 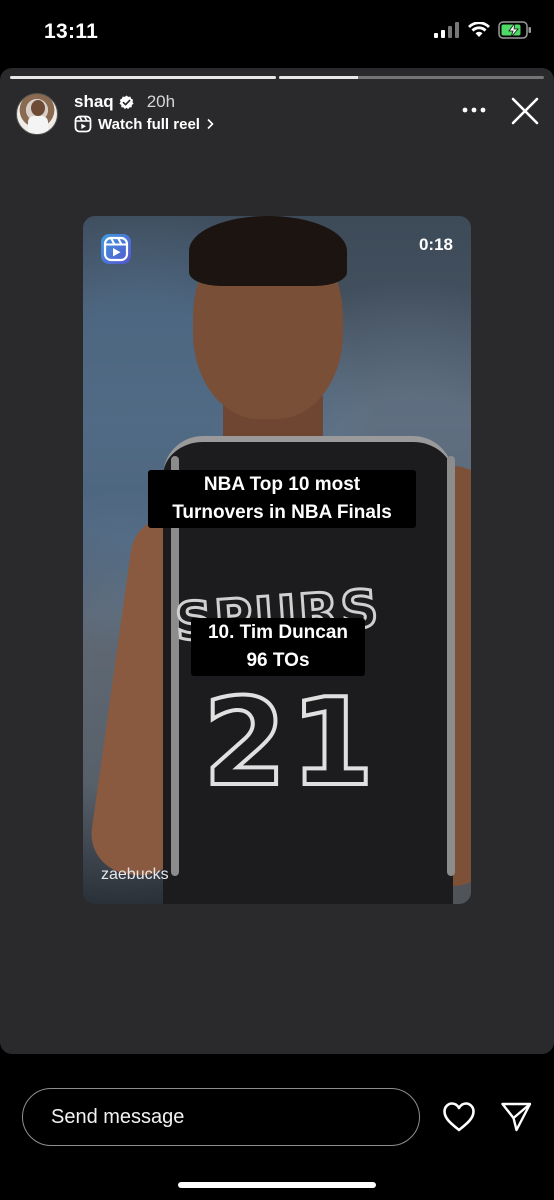 I want to click on reel-small-icon, so click(x=83, y=124).